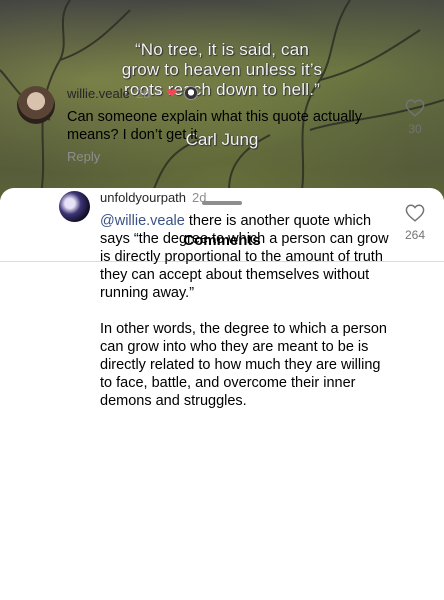  I want to click on creator-avatar-icon, so click(190, 93).